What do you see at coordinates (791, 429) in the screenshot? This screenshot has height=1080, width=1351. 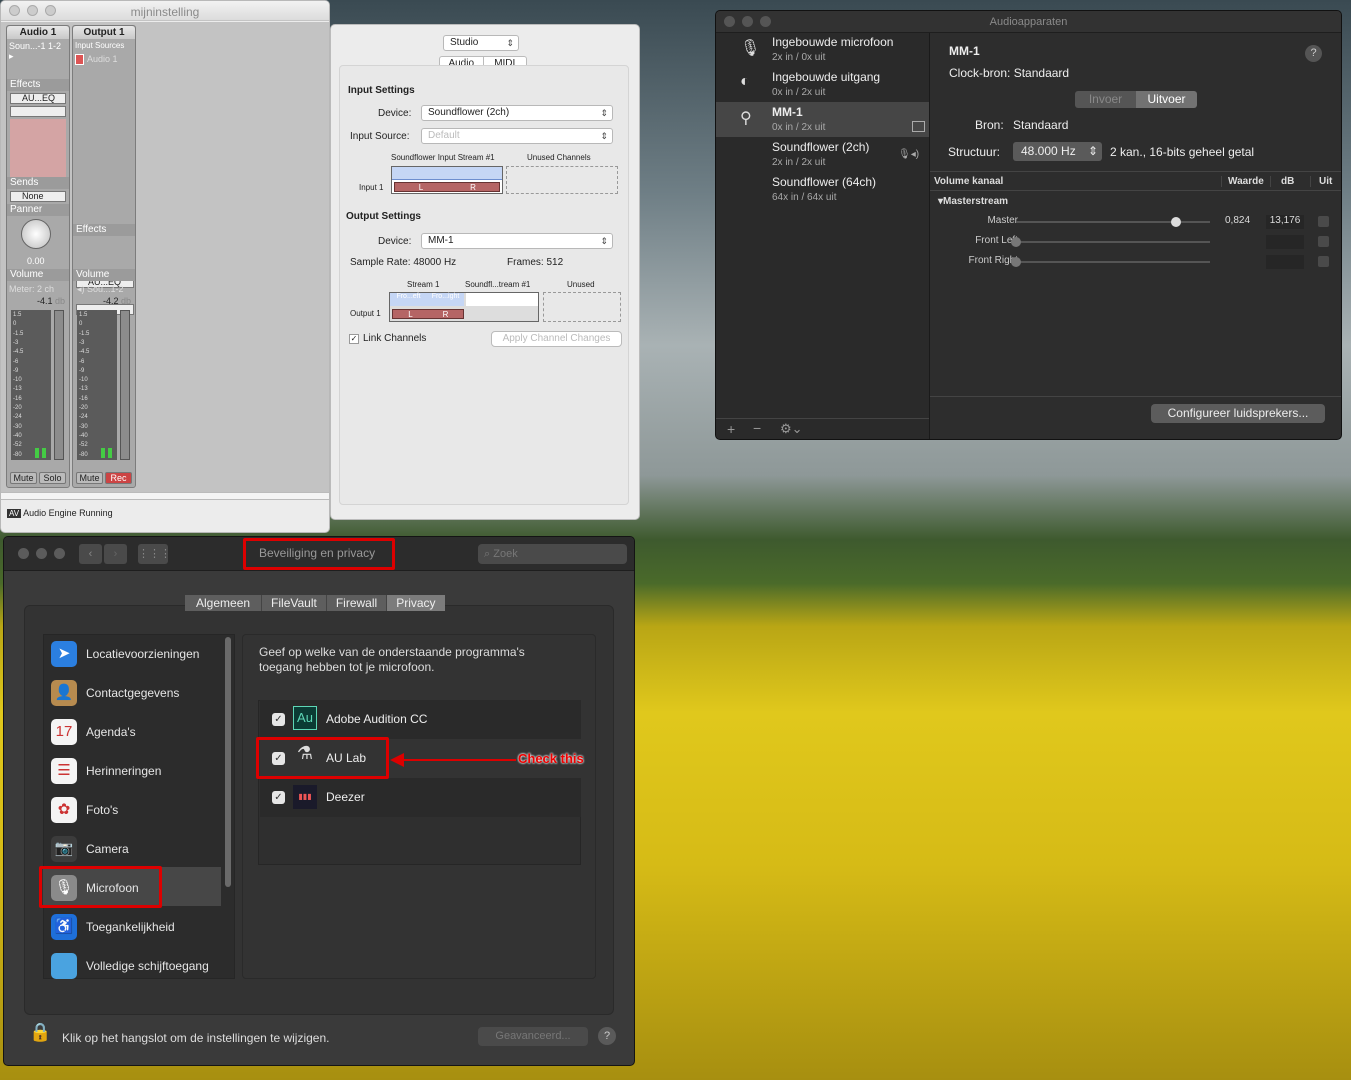 I see `gear-icon: ⚙⌄` at bounding box center [791, 429].